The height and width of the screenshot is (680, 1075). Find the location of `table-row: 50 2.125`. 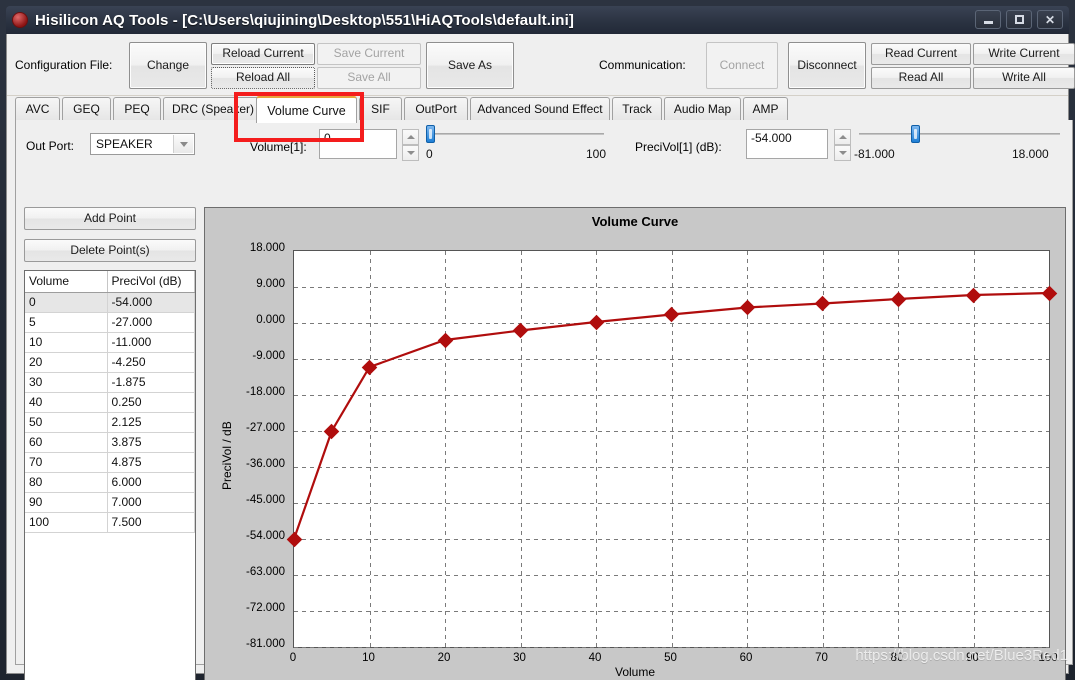

table-row: 50 2.125 is located at coordinates (110, 422).